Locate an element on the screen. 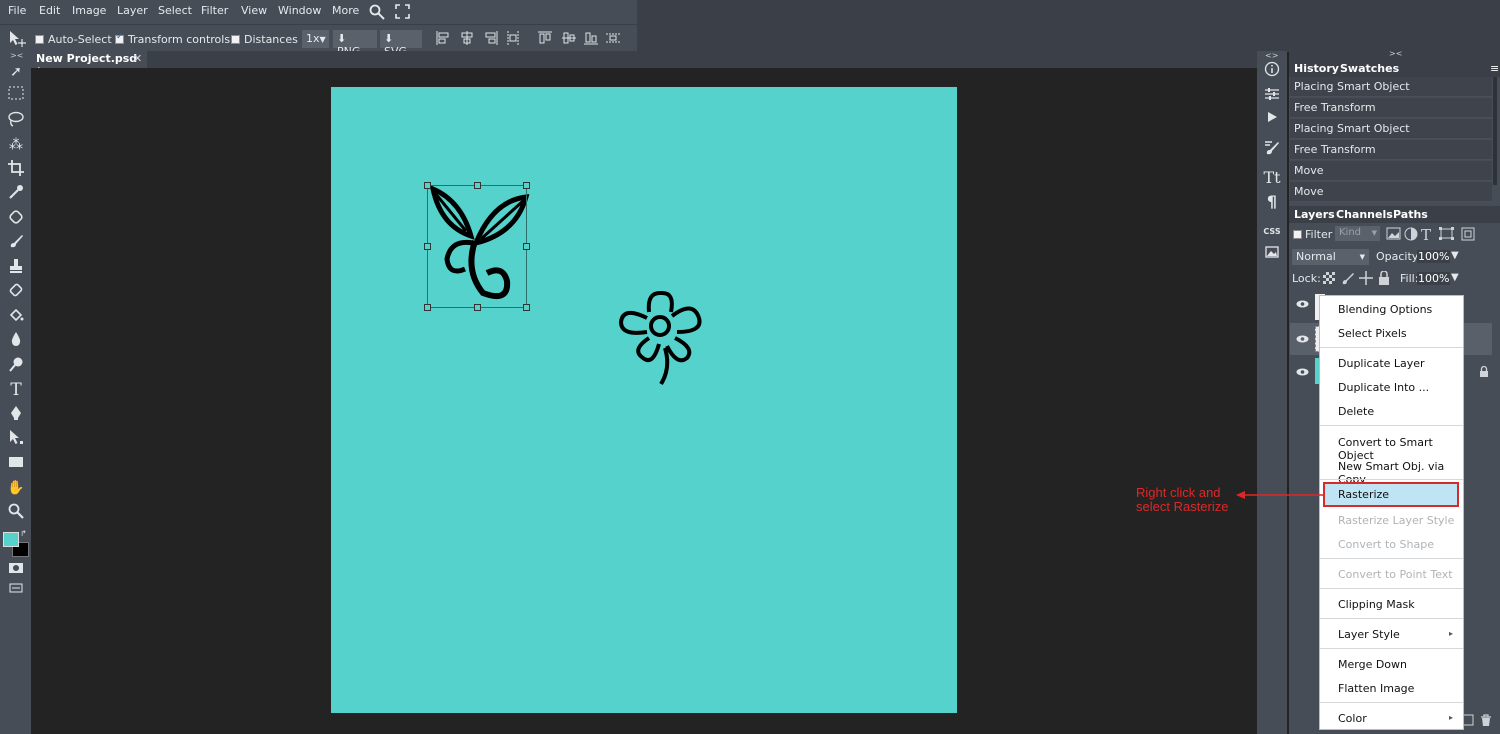  menu-select: Select is located at coordinates (175, 10).